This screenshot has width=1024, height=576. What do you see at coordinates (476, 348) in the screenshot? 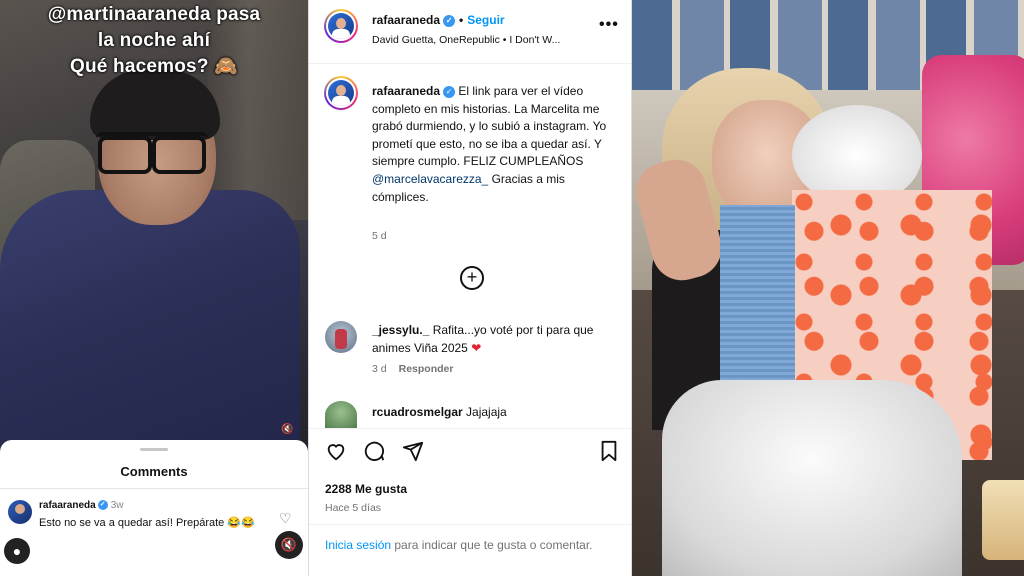
I see `red-heart-icon: ❤` at bounding box center [476, 348].